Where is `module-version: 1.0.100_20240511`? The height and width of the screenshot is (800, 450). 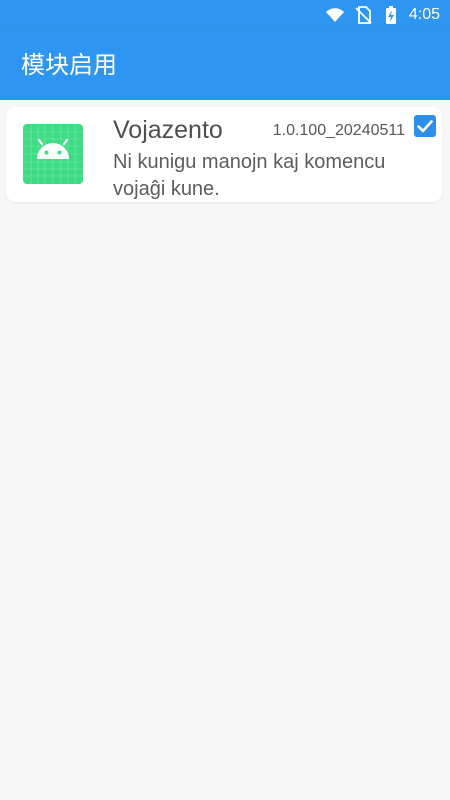
module-version: 1.0.100_20240511 is located at coordinates (338, 130).